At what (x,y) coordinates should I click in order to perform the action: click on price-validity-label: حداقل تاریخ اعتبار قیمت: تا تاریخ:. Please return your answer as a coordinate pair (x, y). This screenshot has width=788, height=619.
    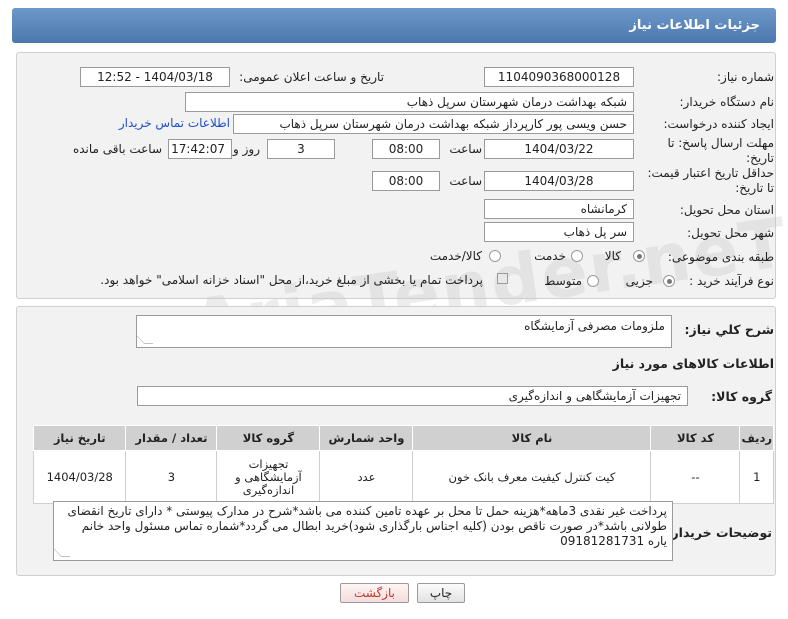
    Looking at the image, I should click on (710, 180).